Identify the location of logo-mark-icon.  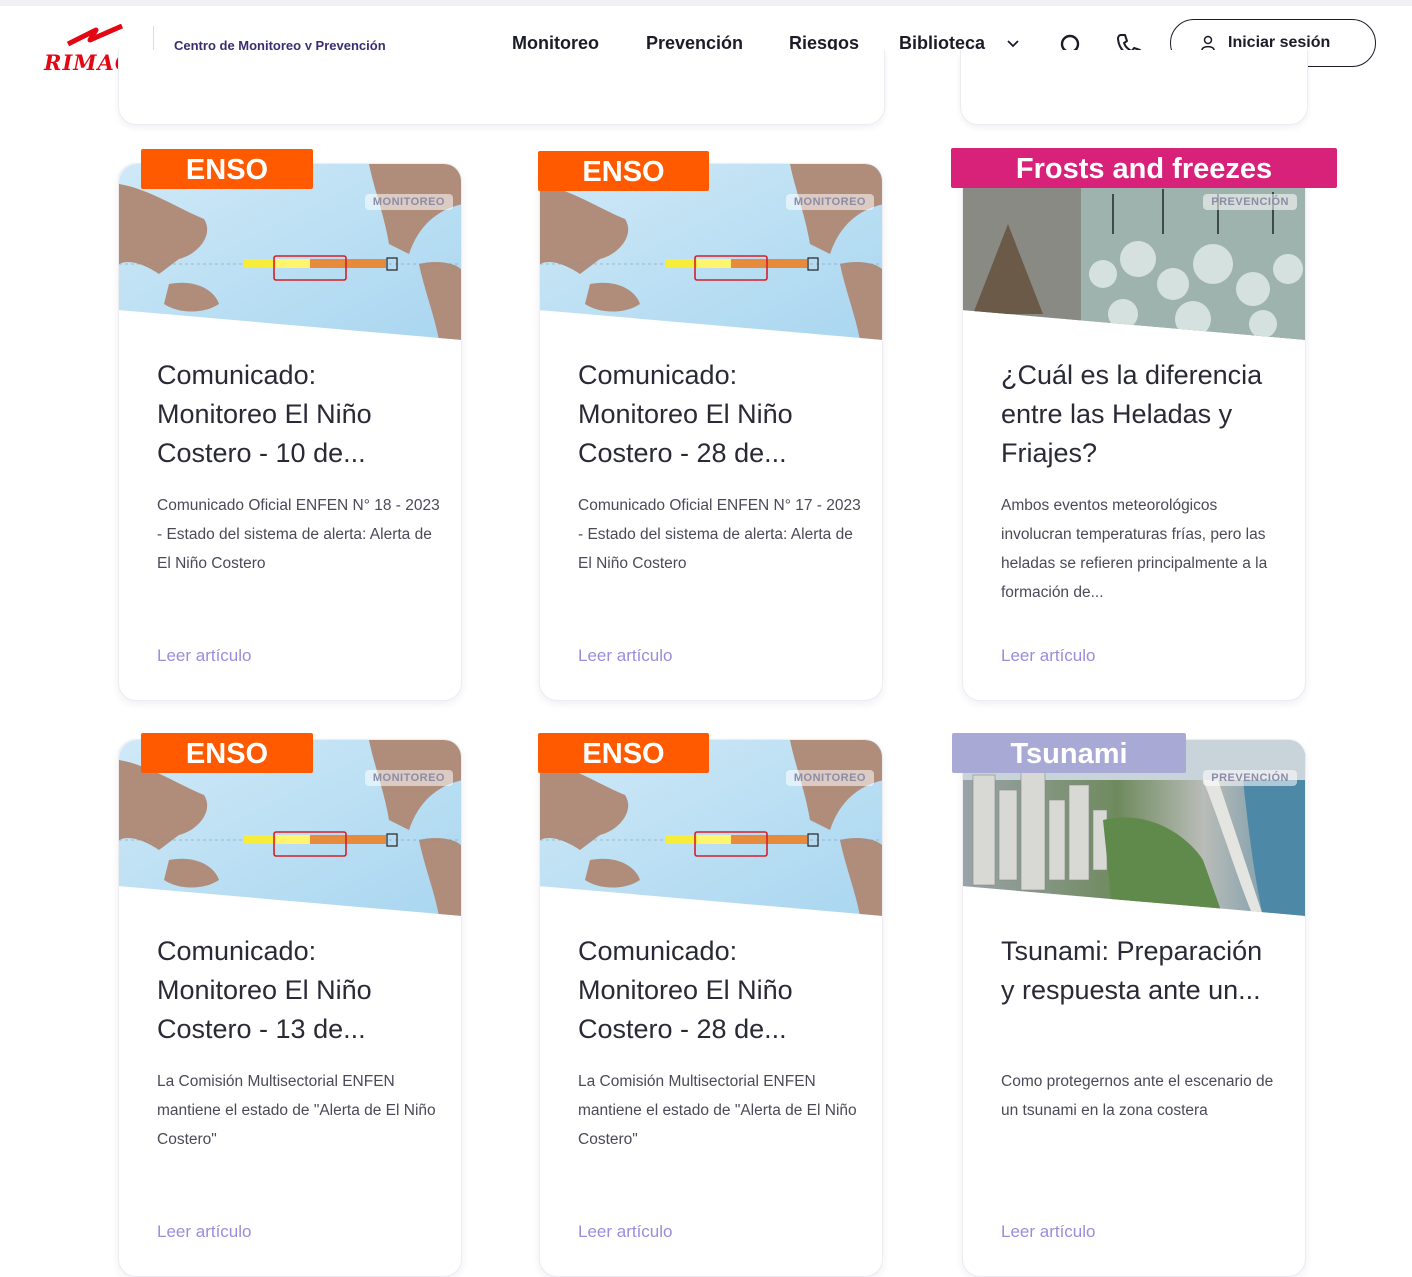
(95, 35).